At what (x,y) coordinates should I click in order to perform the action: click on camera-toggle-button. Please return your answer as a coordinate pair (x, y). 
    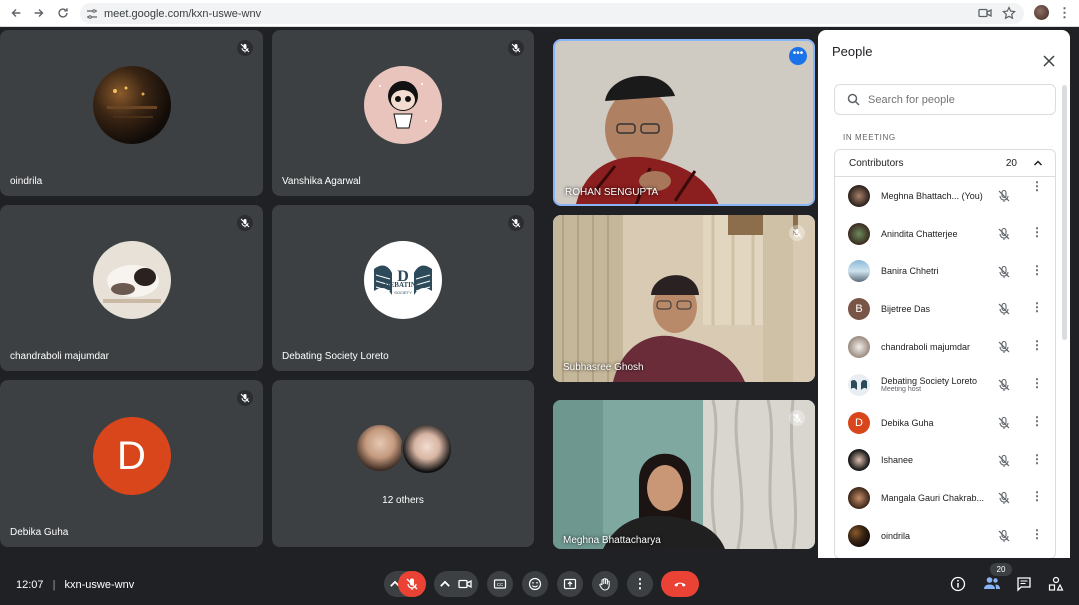
    Looking at the image, I should click on (465, 584).